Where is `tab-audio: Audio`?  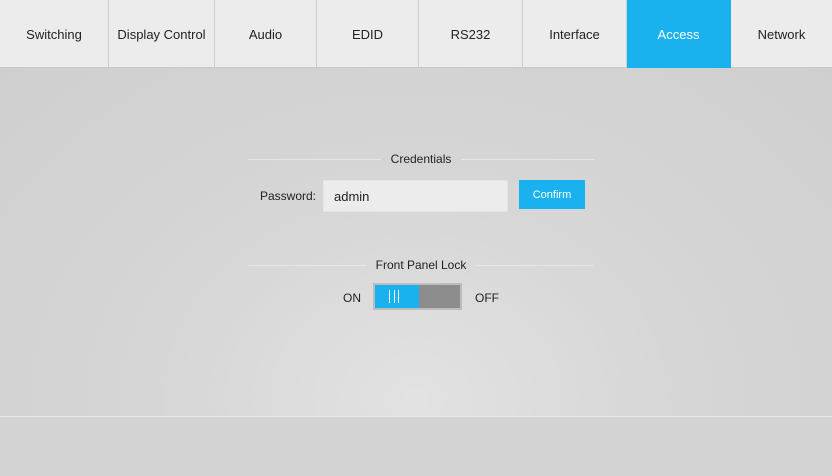
tab-audio: Audio is located at coordinates (266, 34).